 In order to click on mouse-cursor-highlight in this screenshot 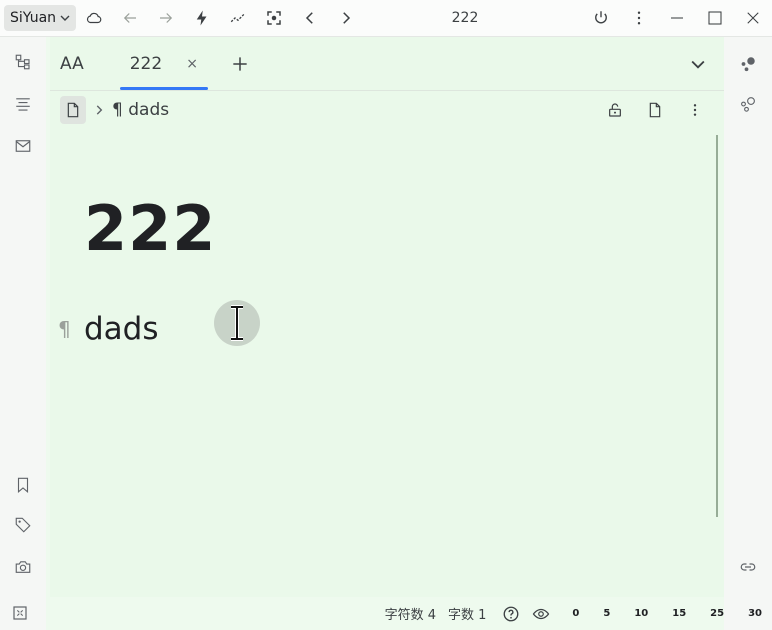, I will do `click(237, 323)`.